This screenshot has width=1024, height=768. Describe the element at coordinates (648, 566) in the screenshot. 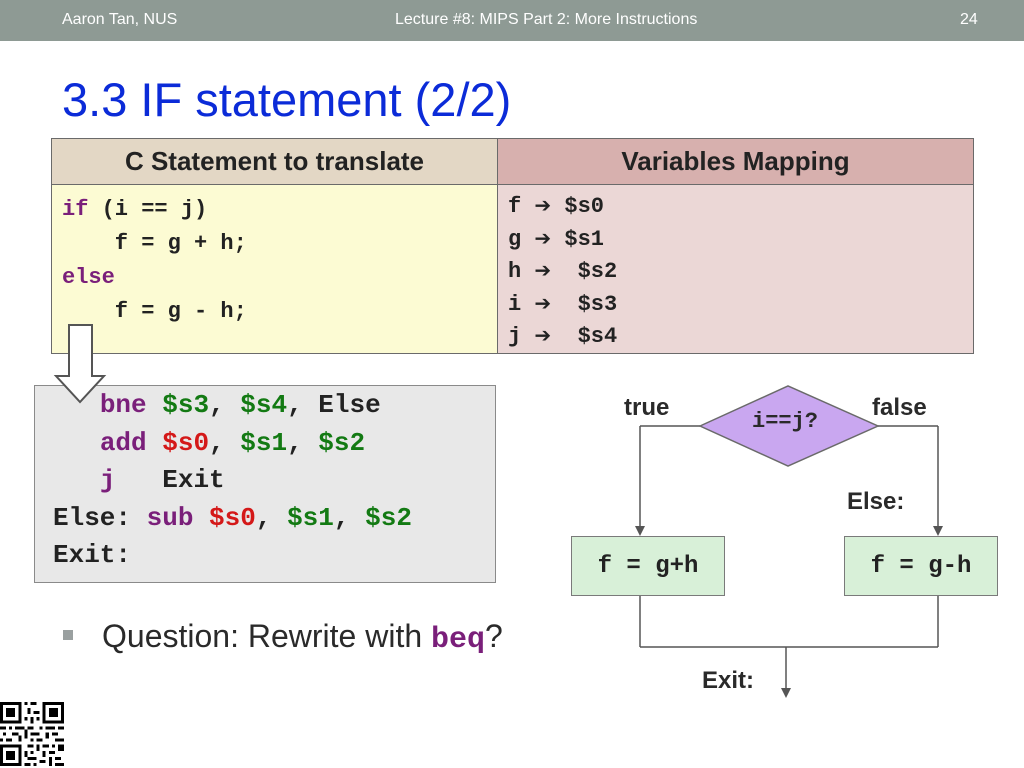

I see `true-branch-box: f = g+h` at that location.